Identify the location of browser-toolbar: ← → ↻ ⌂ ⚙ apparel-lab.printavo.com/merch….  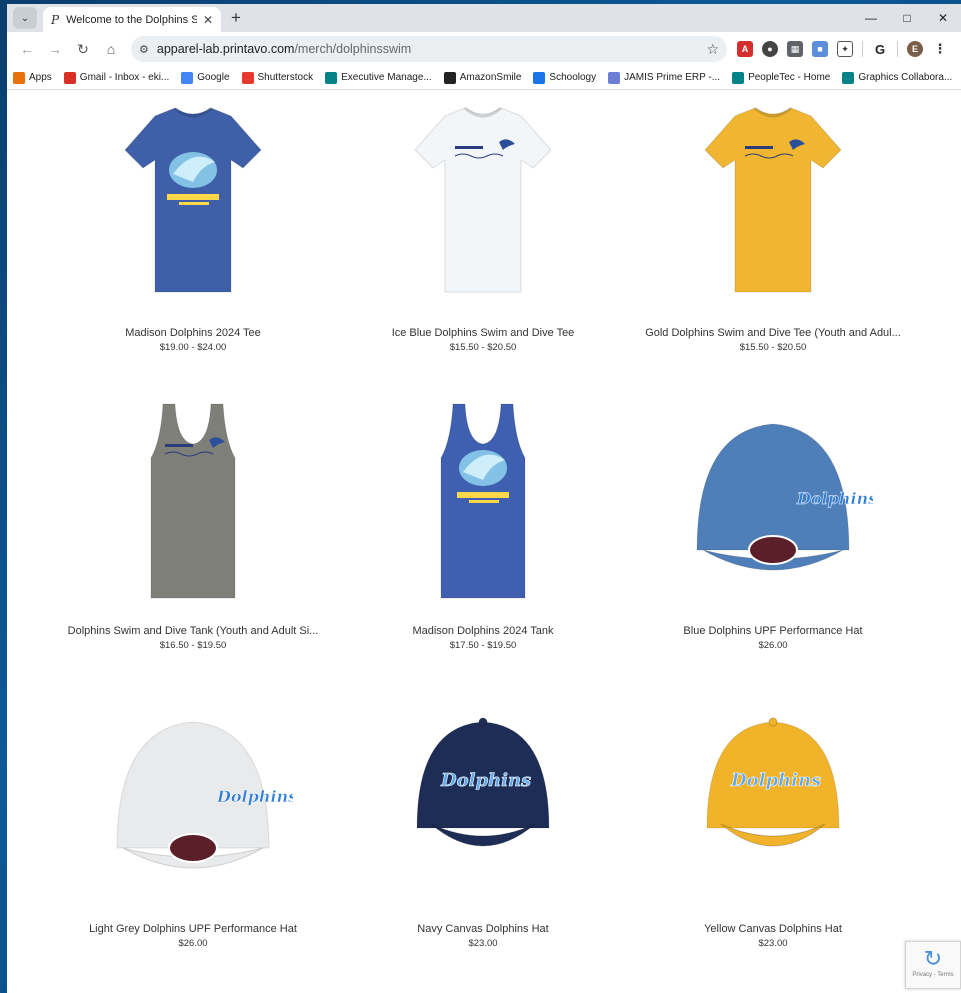
(484, 49).